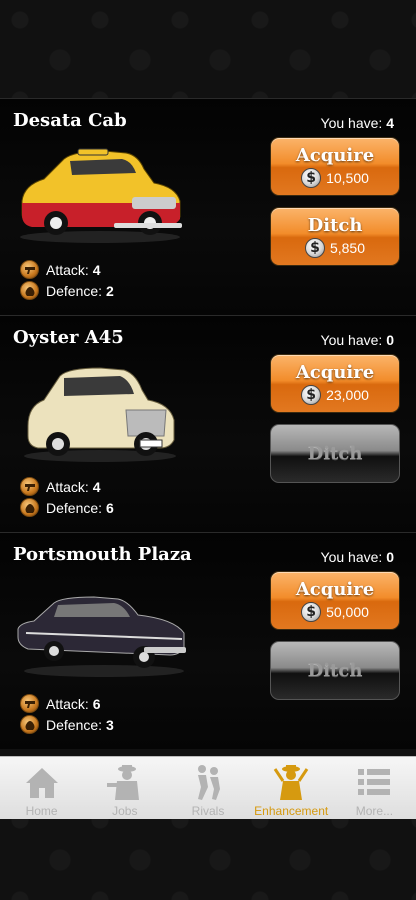 The image size is (416, 900). I want to click on tab-jobs: Jobs, so click(124, 788).